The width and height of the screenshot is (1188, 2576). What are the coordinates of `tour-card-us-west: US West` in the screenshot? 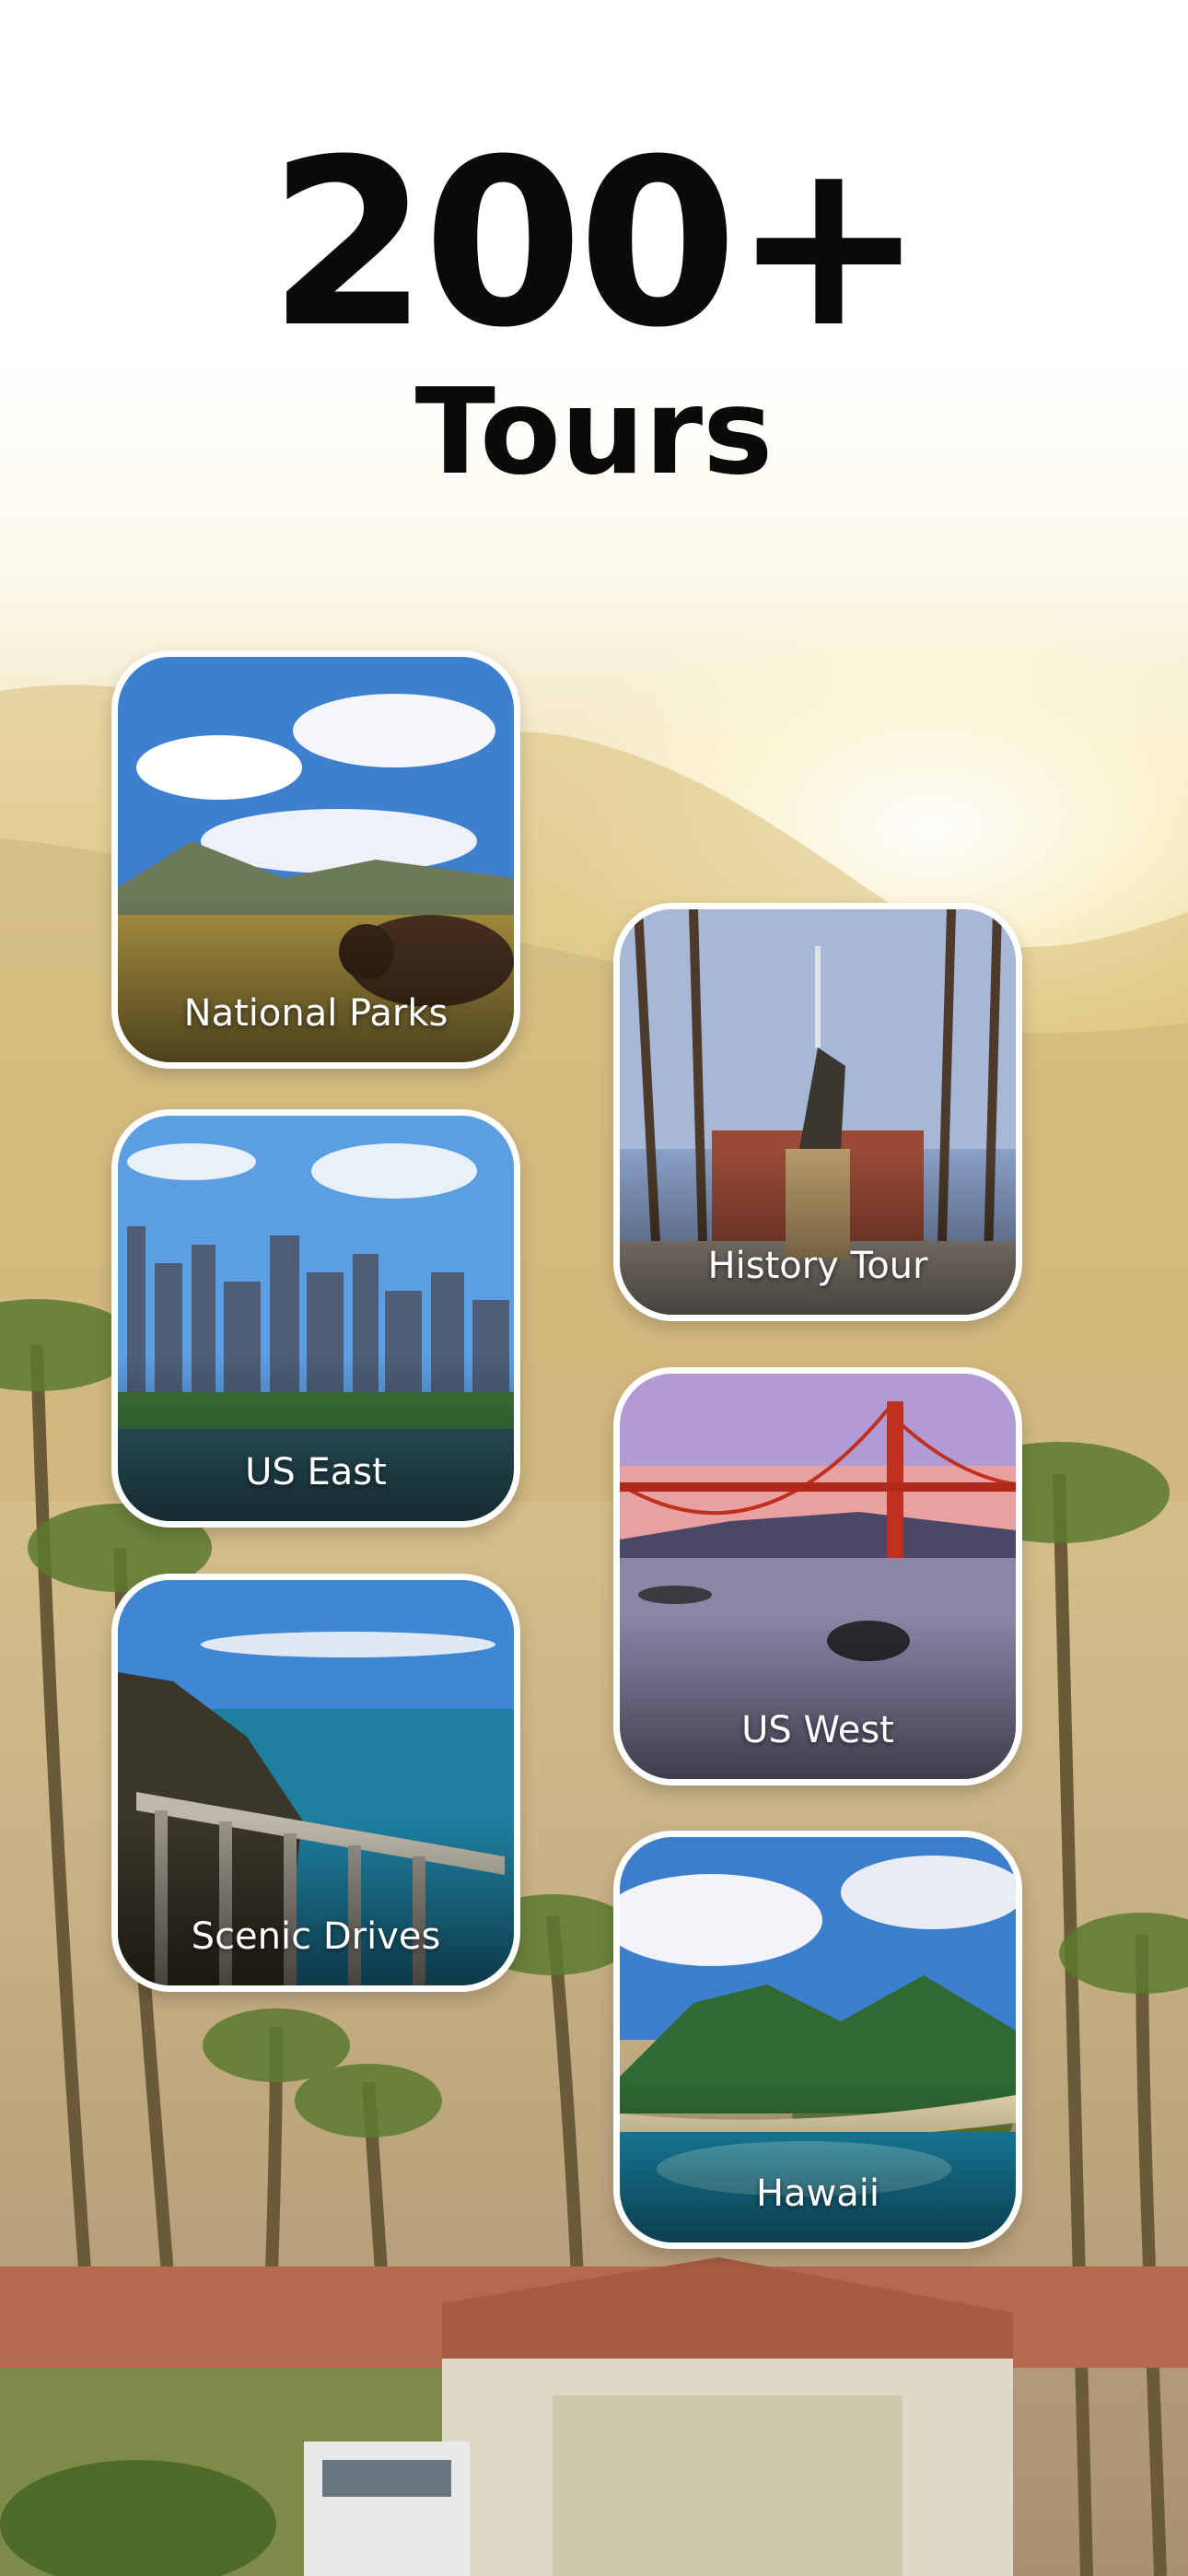 It's located at (817, 1576).